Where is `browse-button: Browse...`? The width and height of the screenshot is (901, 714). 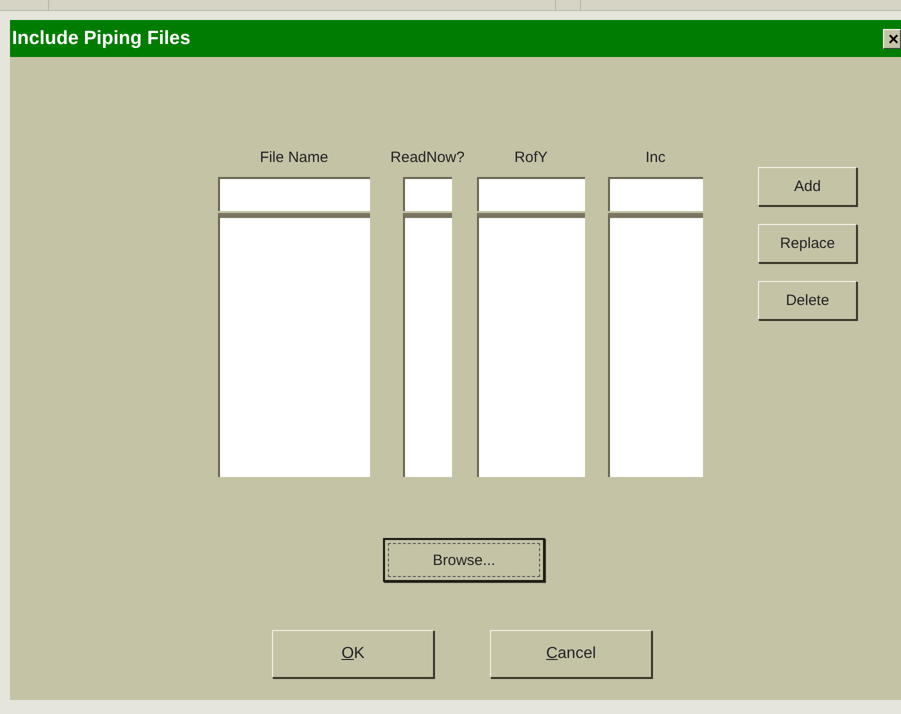
browse-button: Browse... is located at coordinates (464, 560).